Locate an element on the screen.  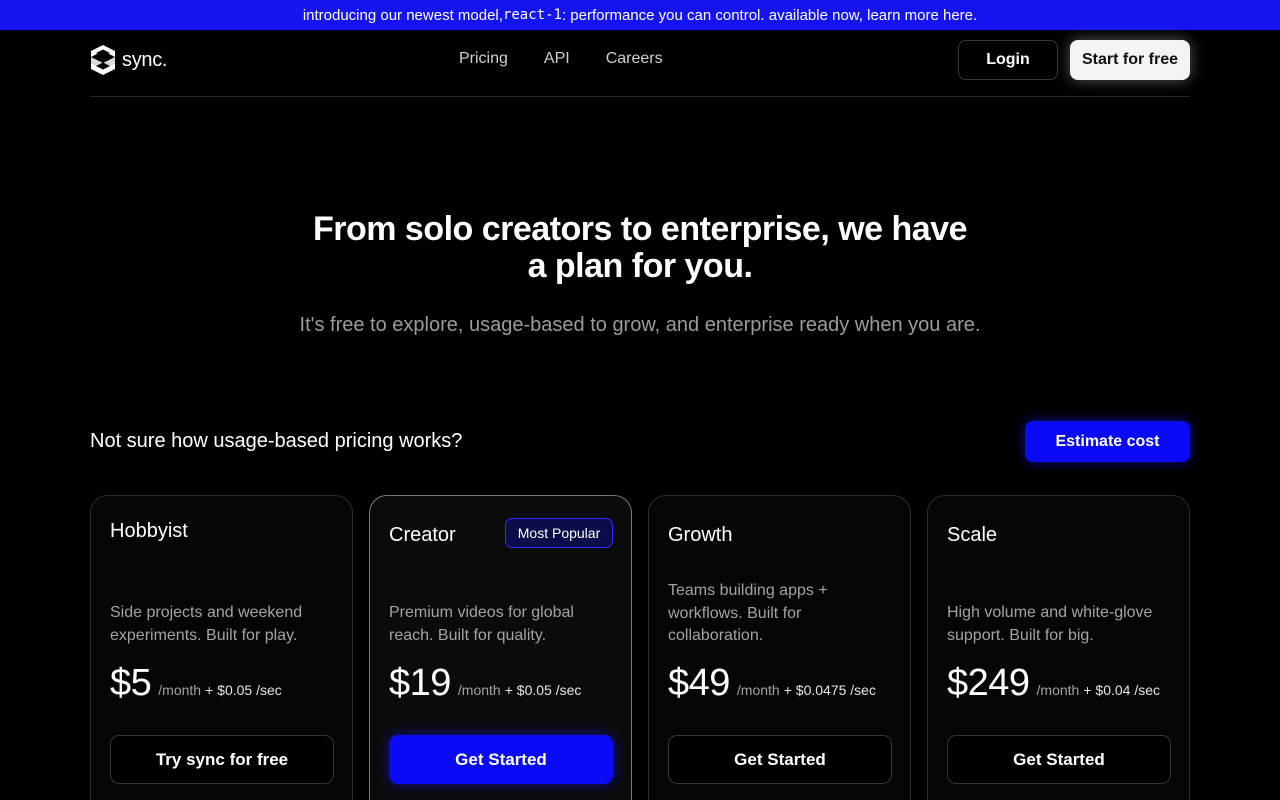
plan-name: Growth is located at coordinates (700, 535).